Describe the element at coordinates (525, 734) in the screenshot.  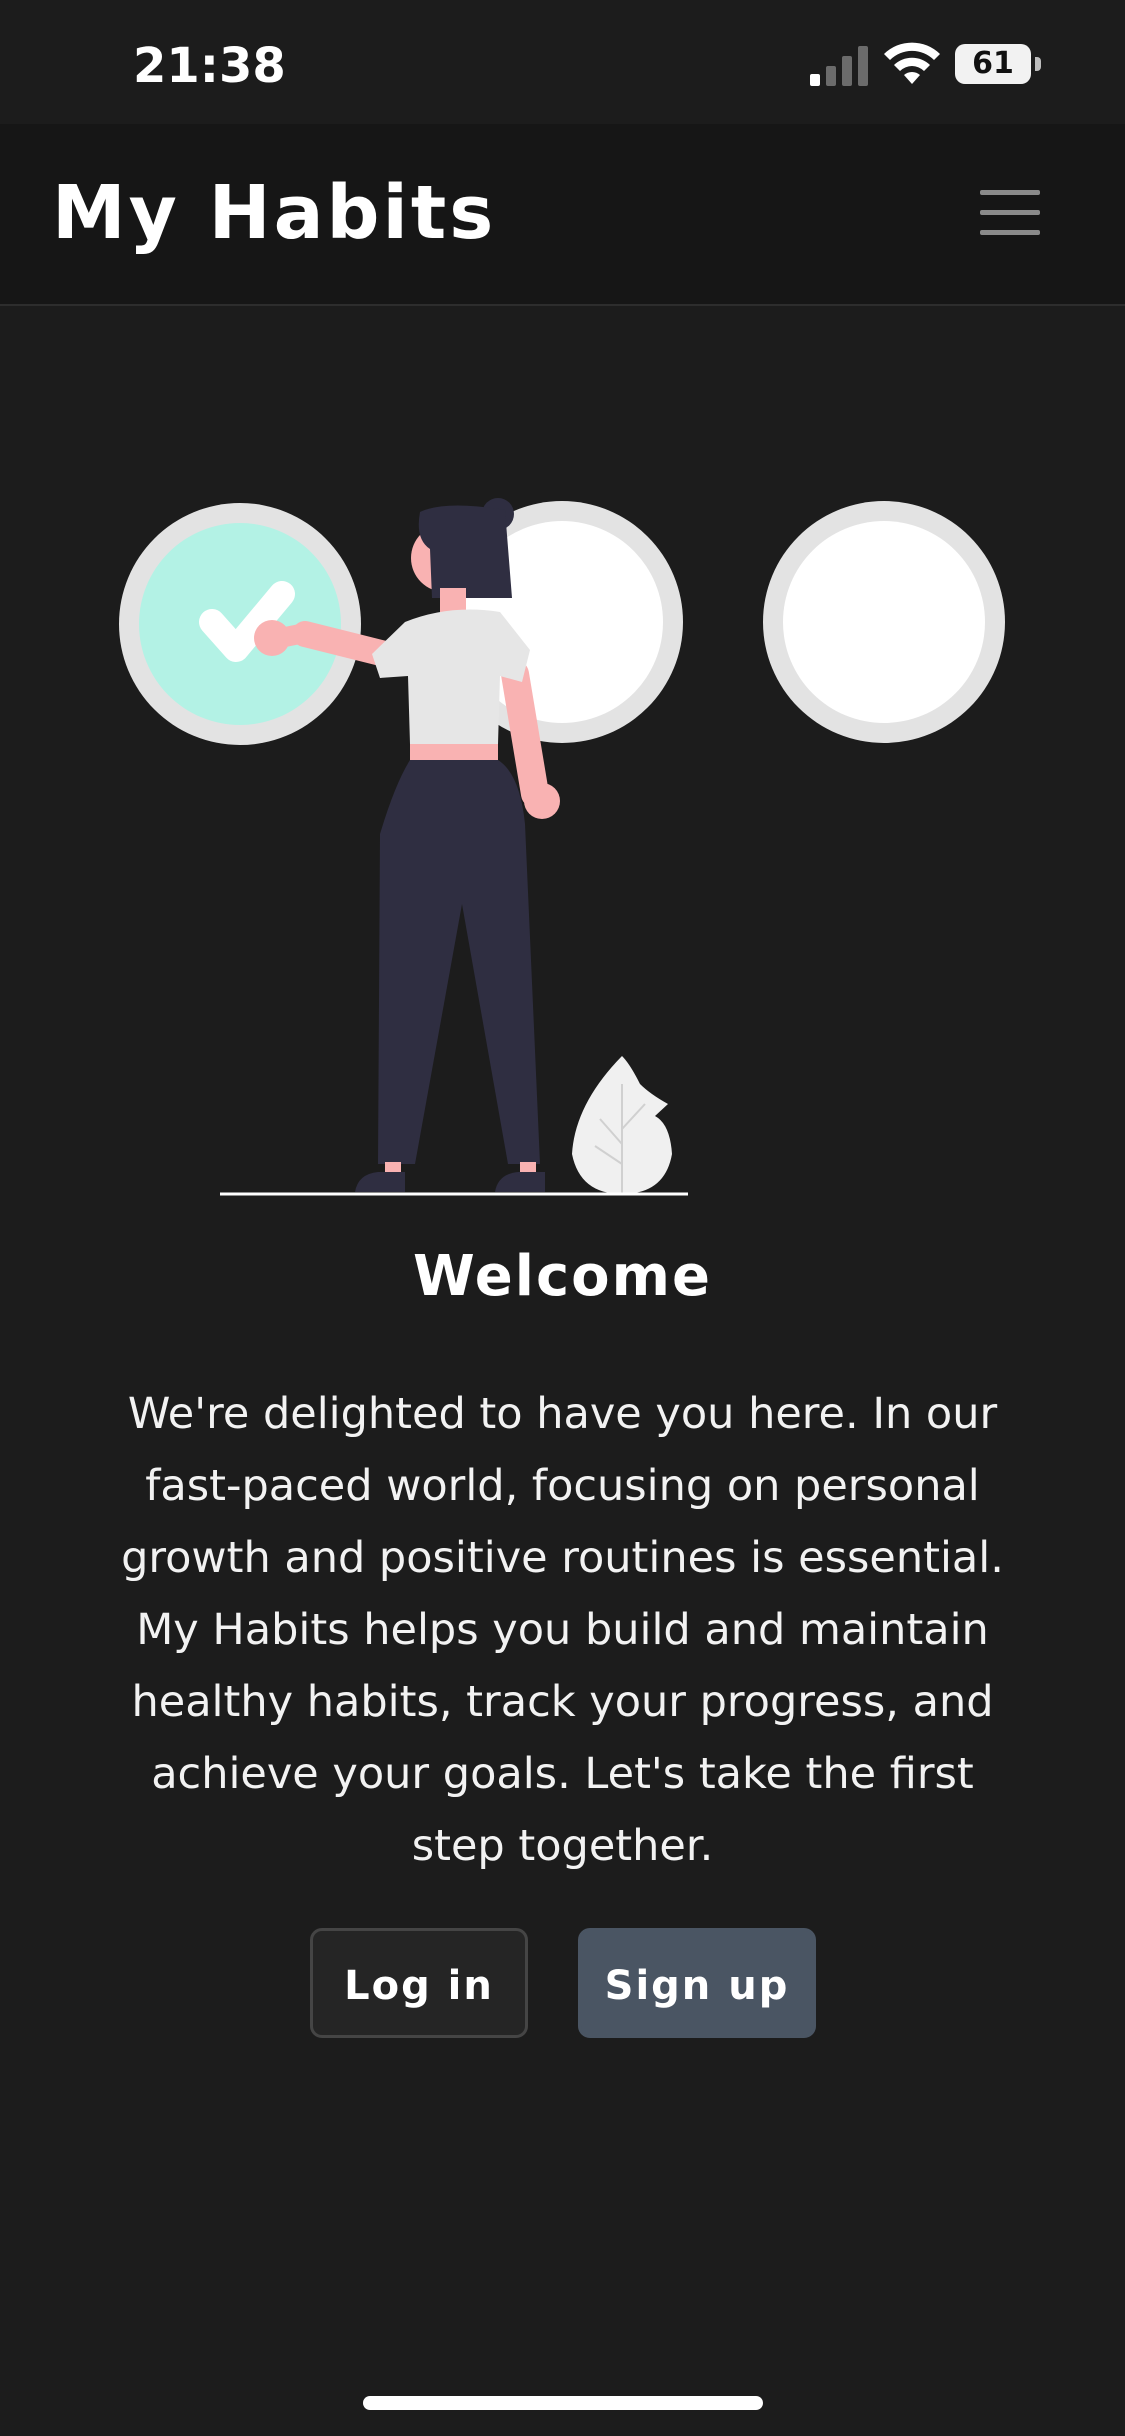
I see `arm-down` at that location.